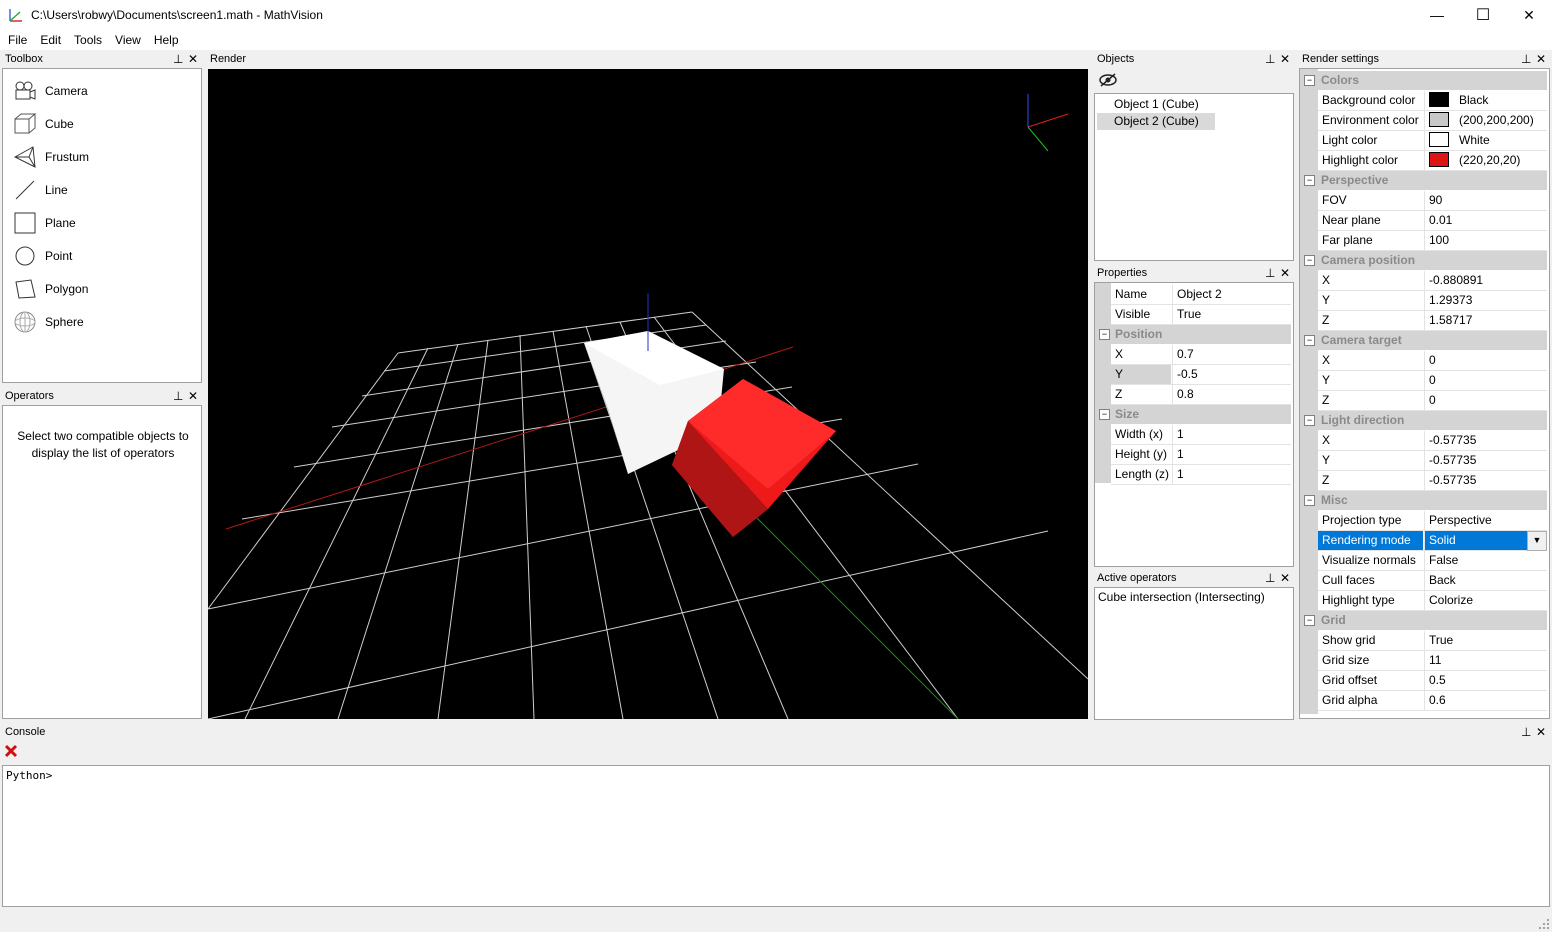 The width and height of the screenshot is (1552, 932). What do you see at coordinates (1432, 221) in the screenshot?
I see `setting-near-plane: Near plane 0.01` at bounding box center [1432, 221].